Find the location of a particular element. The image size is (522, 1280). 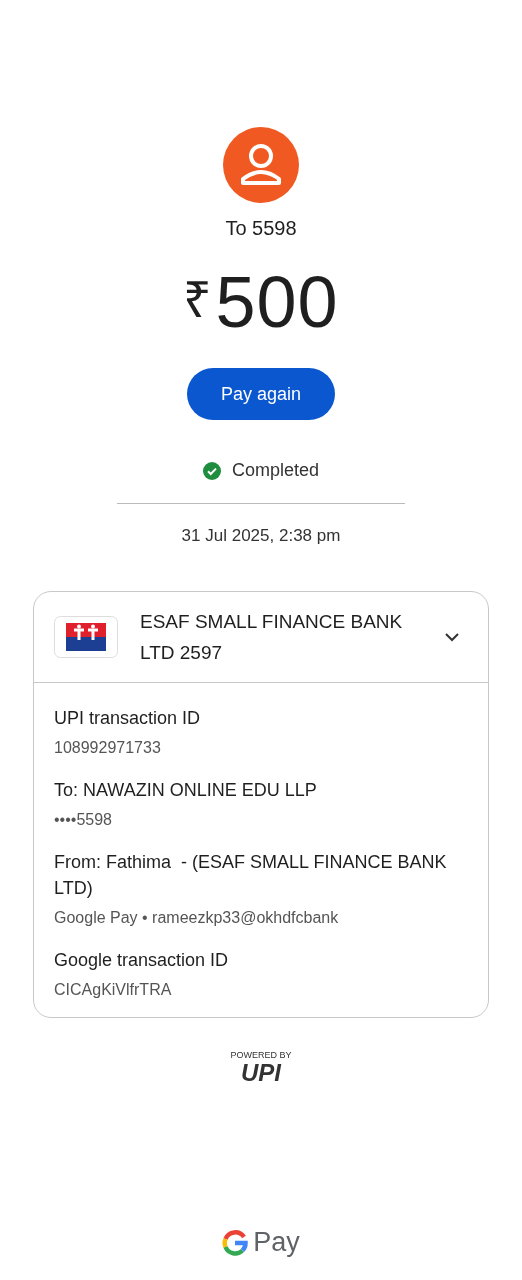

detail-value: Google Pay • rameezkp33@okhdfcbank is located at coordinates (197, 918).